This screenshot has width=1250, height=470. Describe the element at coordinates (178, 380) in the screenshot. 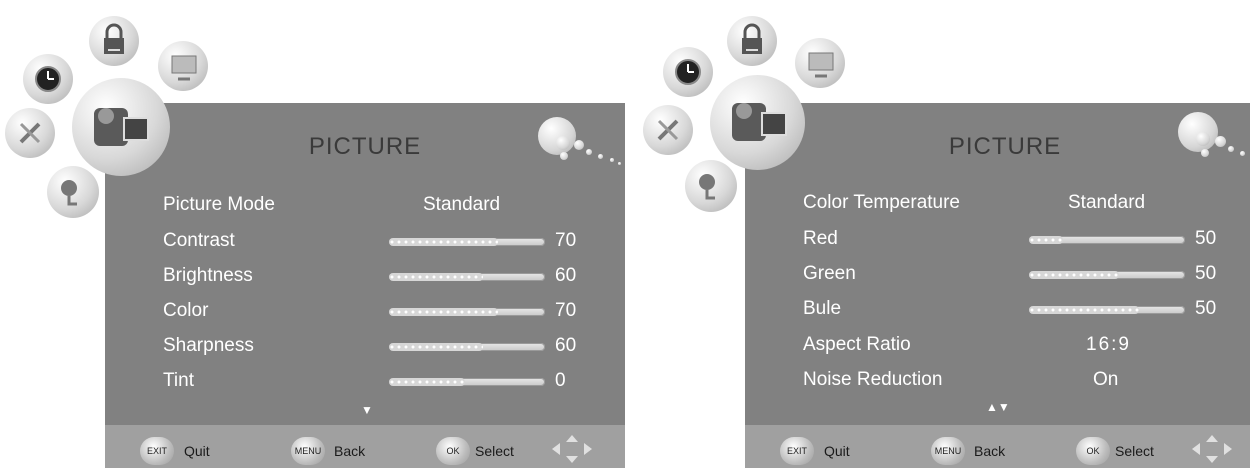

I see `row-label: Tint` at that location.